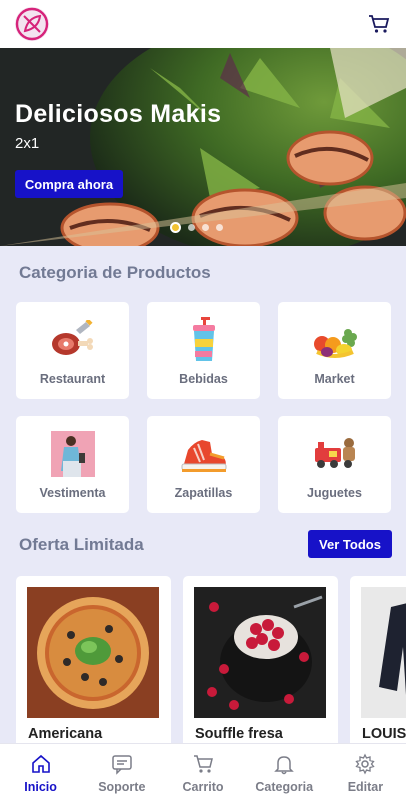 The height and width of the screenshot is (800, 406). What do you see at coordinates (72, 379) in the screenshot?
I see `category-label: Restaurant` at bounding box center [72, 379].